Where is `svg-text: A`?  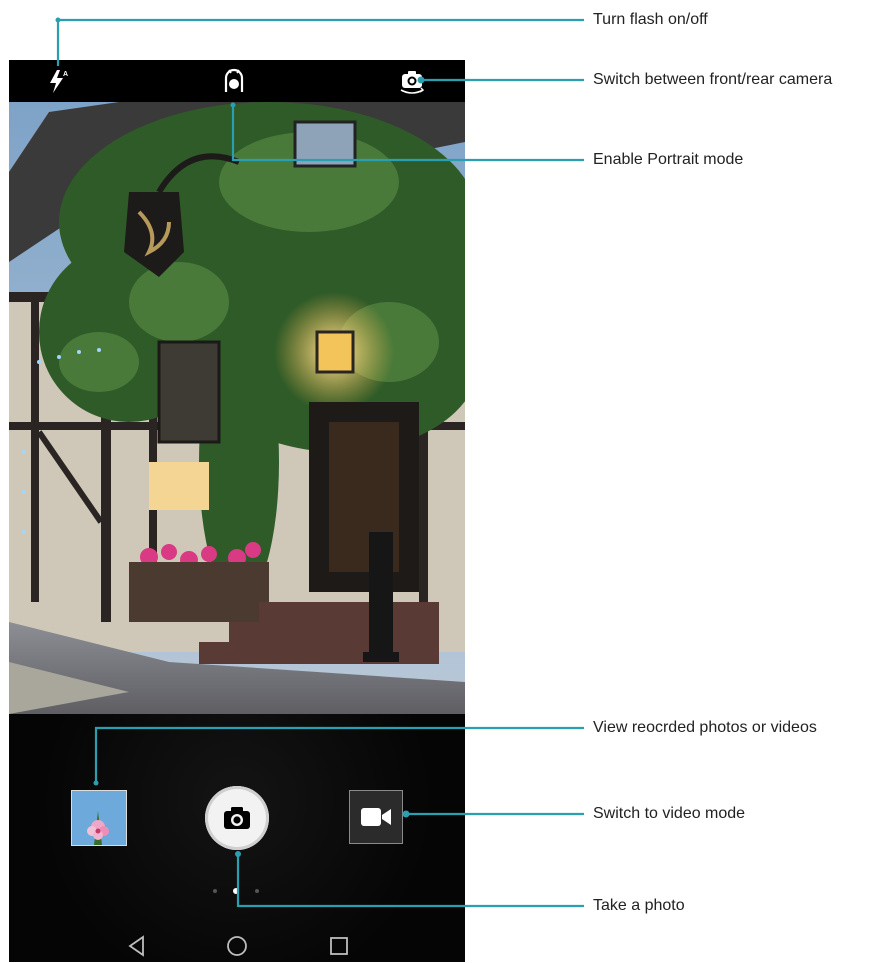 svg-text: A is located at coordinates (65, 74).